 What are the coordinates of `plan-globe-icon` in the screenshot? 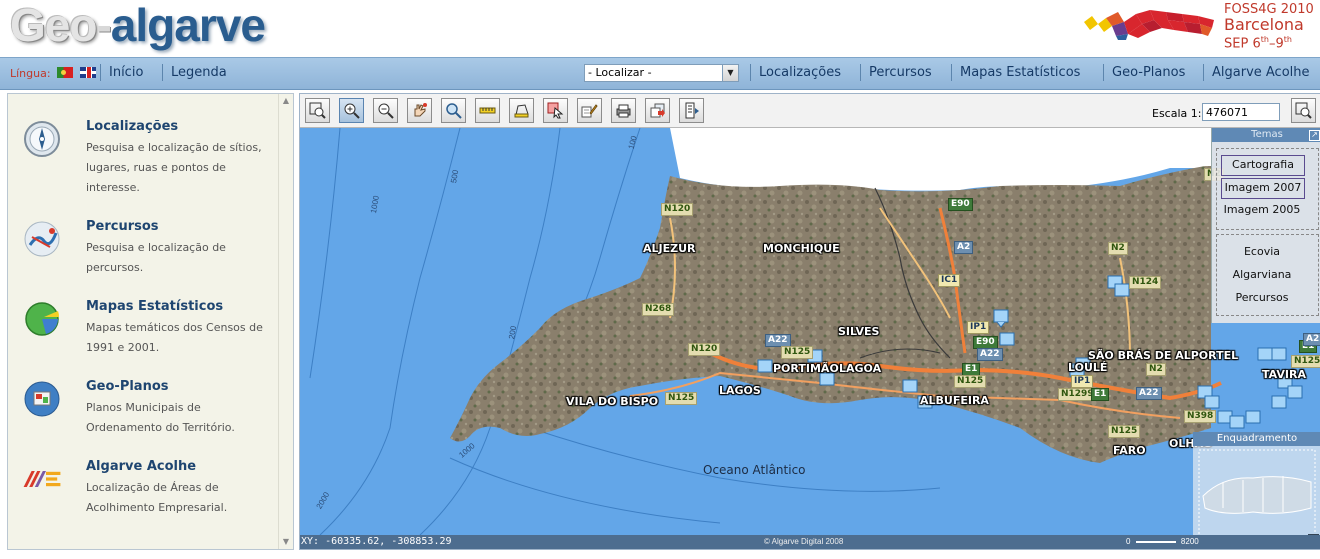 It's located at (42, 399).